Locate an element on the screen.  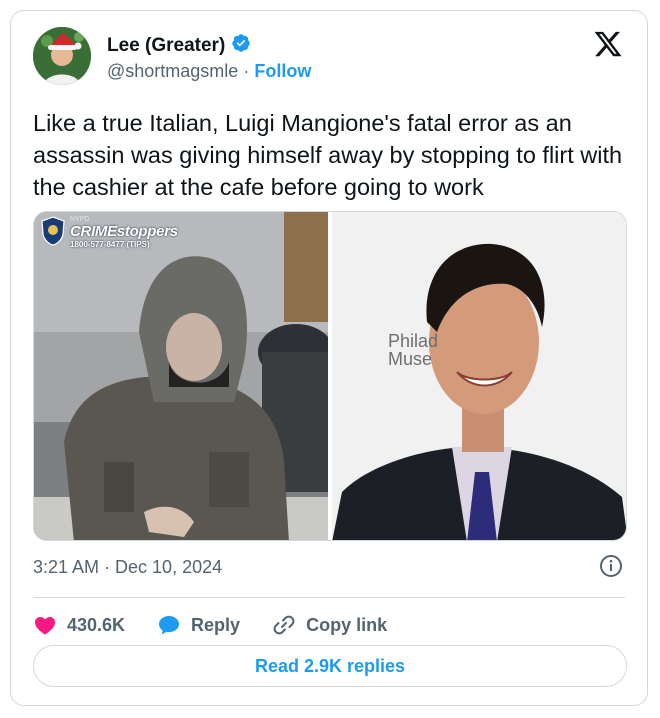
badge-phone: 1800-577-8477 (TIPS) is located at coordinates (110, 244).